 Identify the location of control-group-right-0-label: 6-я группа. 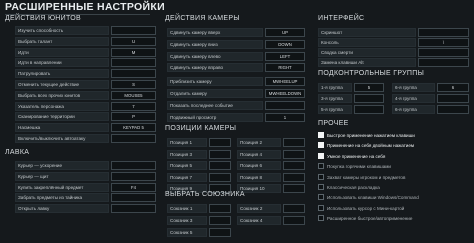
(406, 87).